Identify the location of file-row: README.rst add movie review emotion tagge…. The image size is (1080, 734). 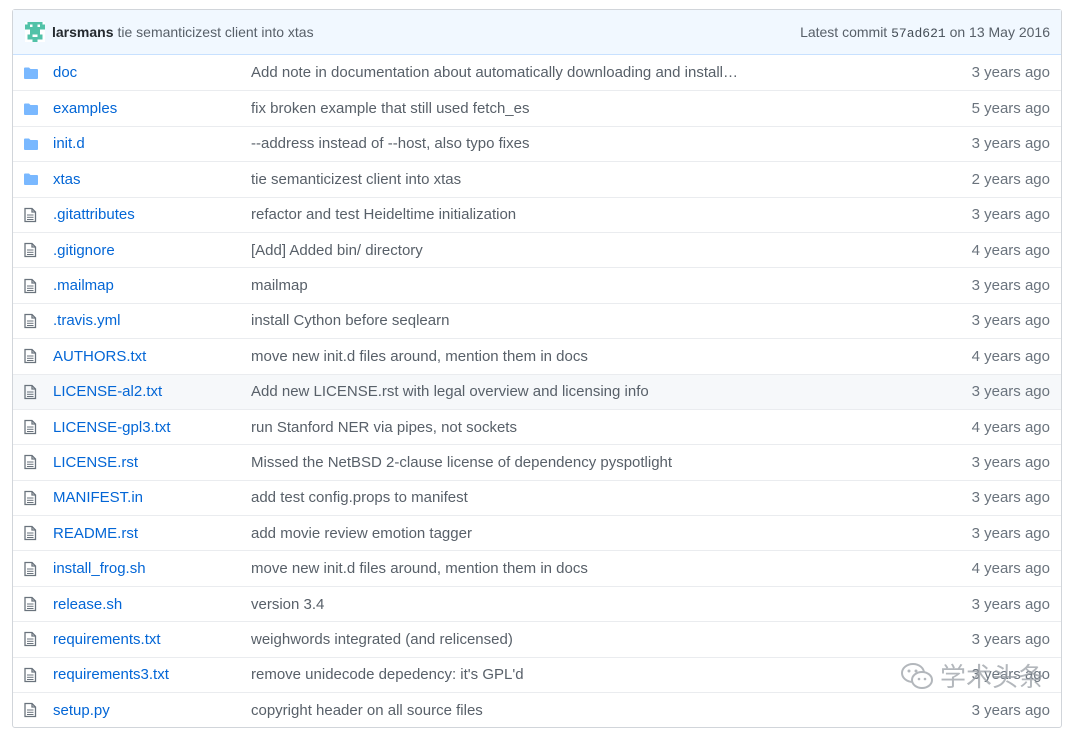
(537, 532).